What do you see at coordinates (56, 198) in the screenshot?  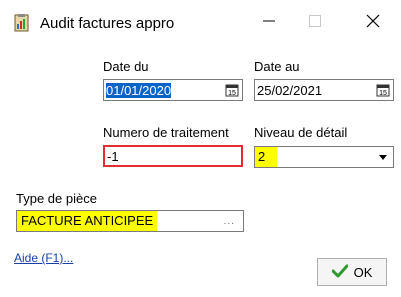 I see `type-piece-label: Type de pièce` at bounding box center [56, 198].